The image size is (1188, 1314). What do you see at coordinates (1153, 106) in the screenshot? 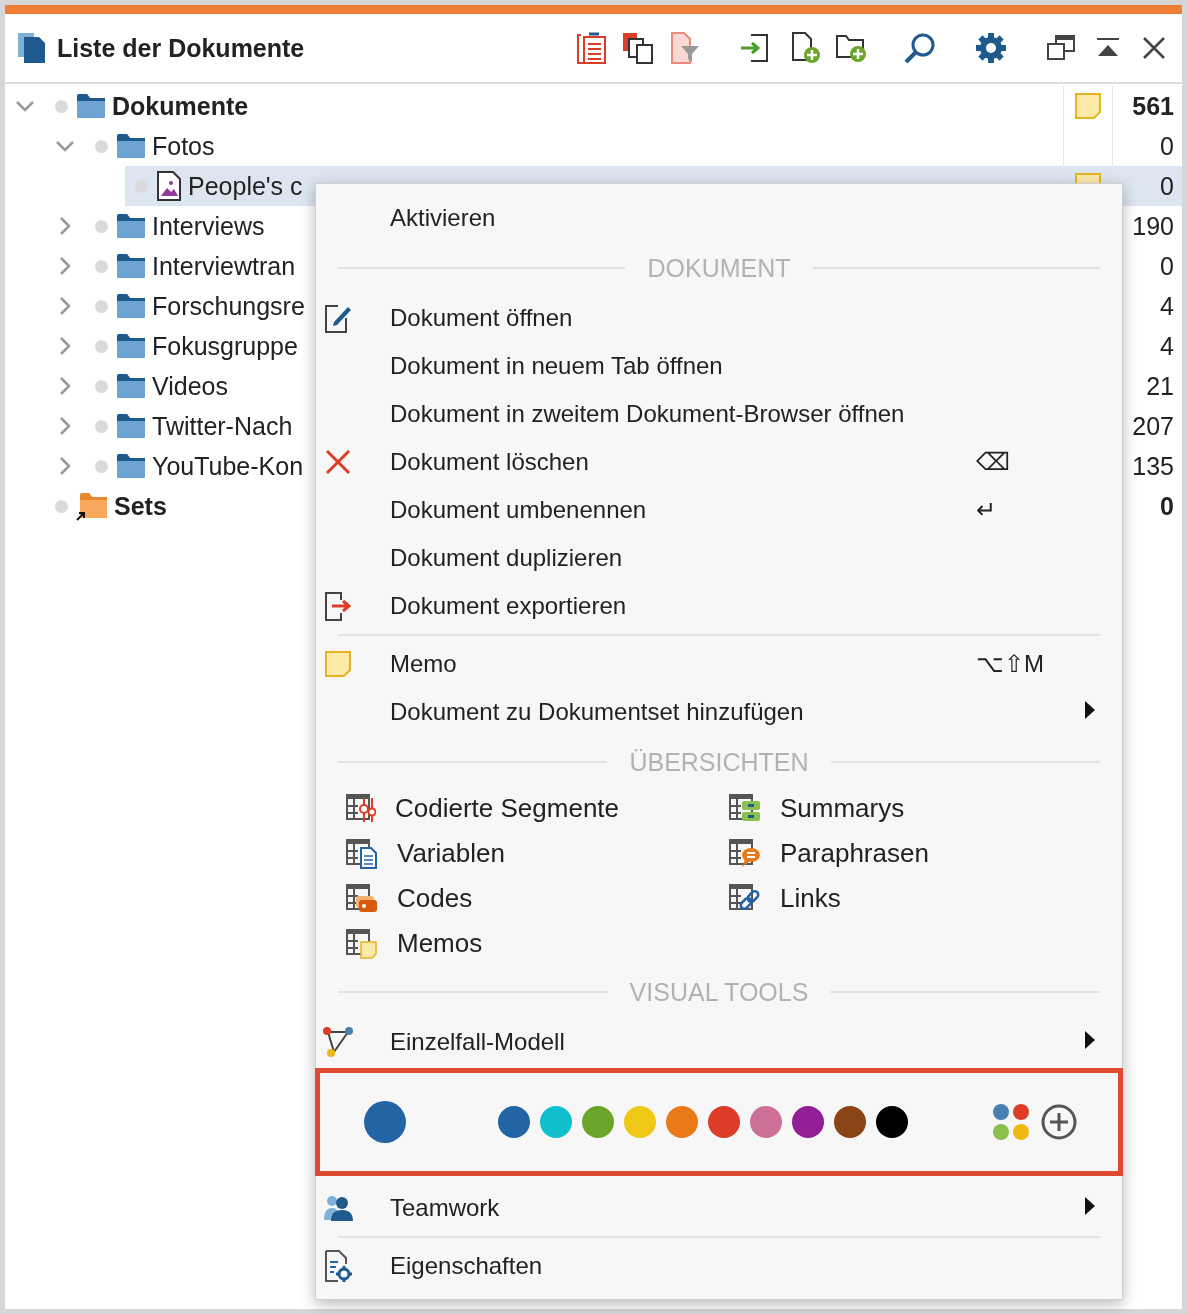
I see `document-count: 561` at bounding box center [1153, 106].